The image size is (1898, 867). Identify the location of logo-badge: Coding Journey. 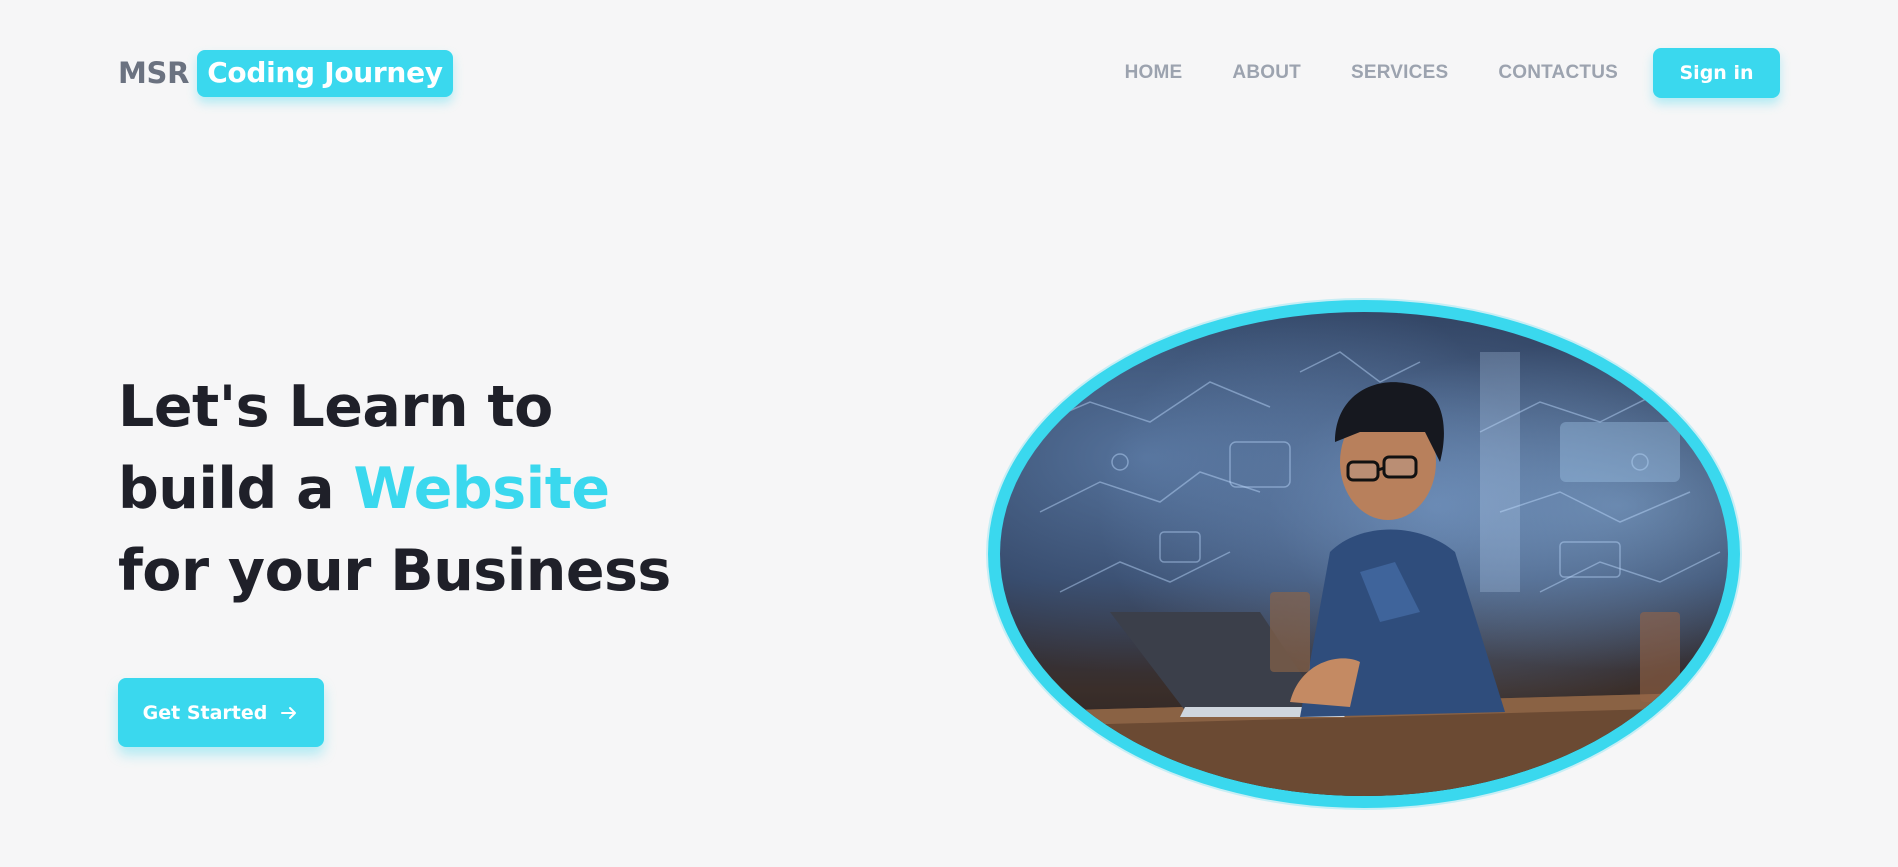
(325, 73).